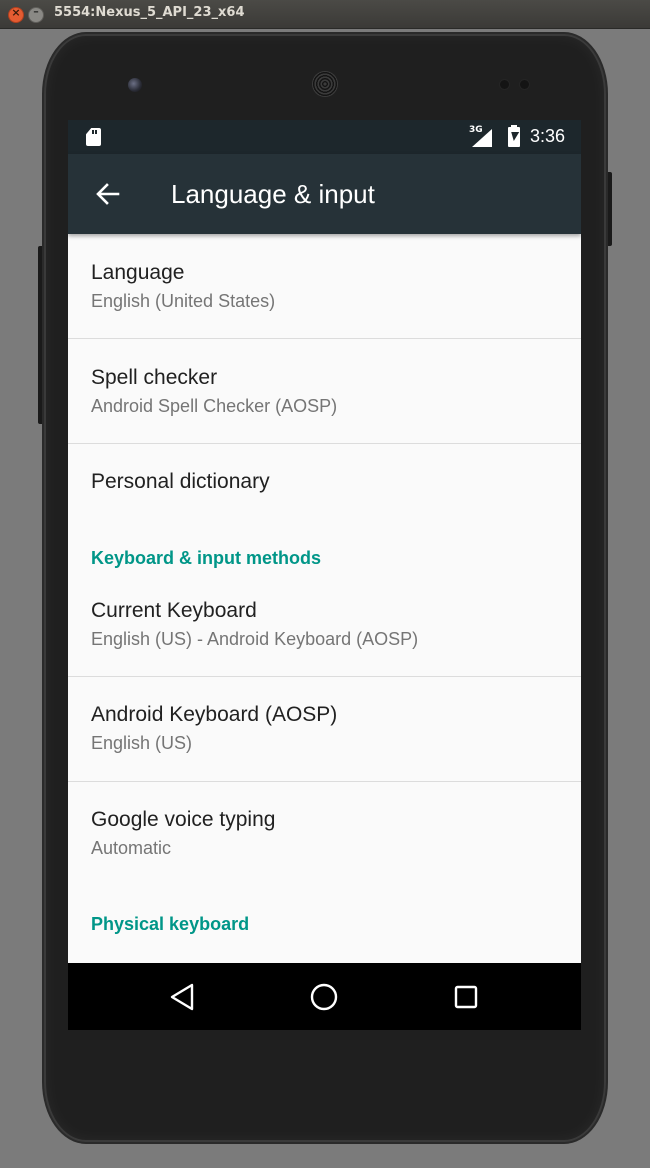 The width and height of the screenshot is (650, 1168). Describe the element at coordinates (154, 377) in the screenshot. I see `pref-spell-checker-title: Spell checker` at that location.